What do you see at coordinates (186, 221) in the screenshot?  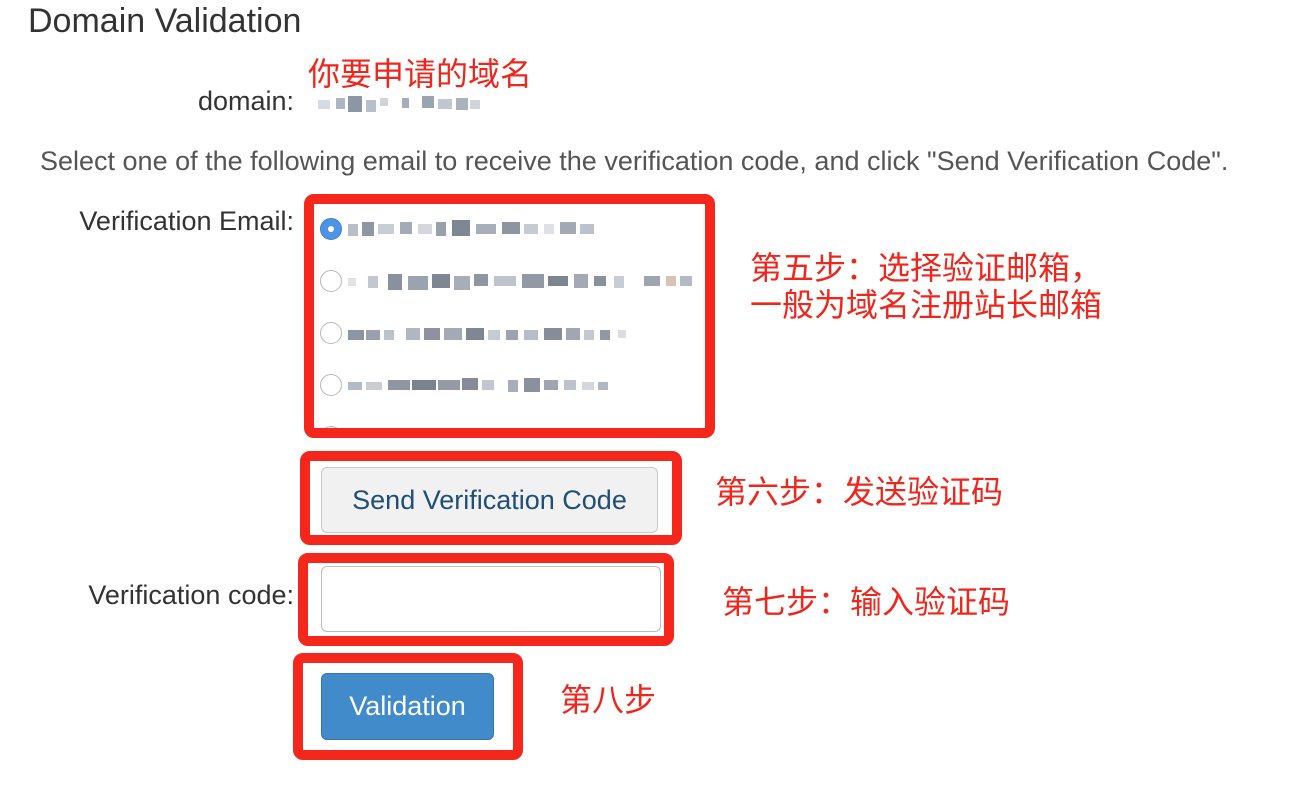 I see `verification-email-label: Verification Email:` at bounding box center [186, 221].